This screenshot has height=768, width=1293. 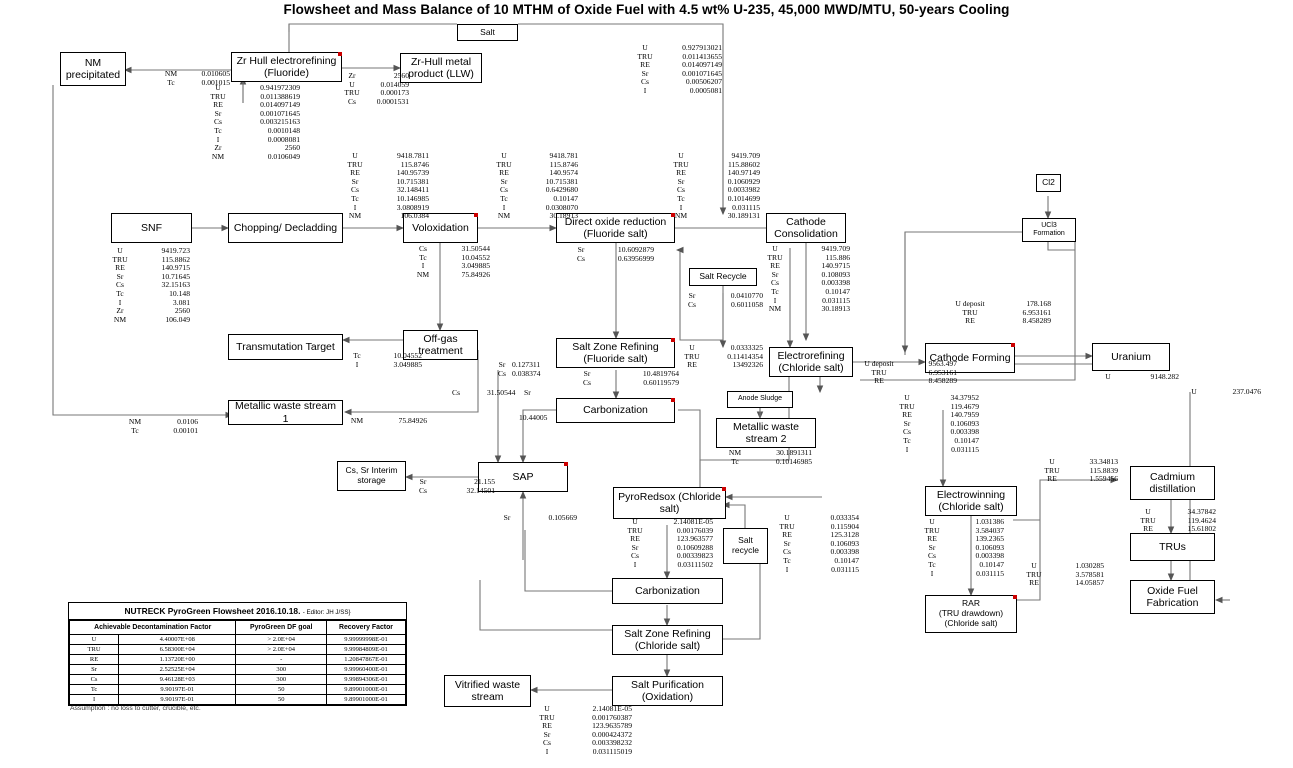 I want to click on rar-corner-marker, so click(x=1015, y=597).